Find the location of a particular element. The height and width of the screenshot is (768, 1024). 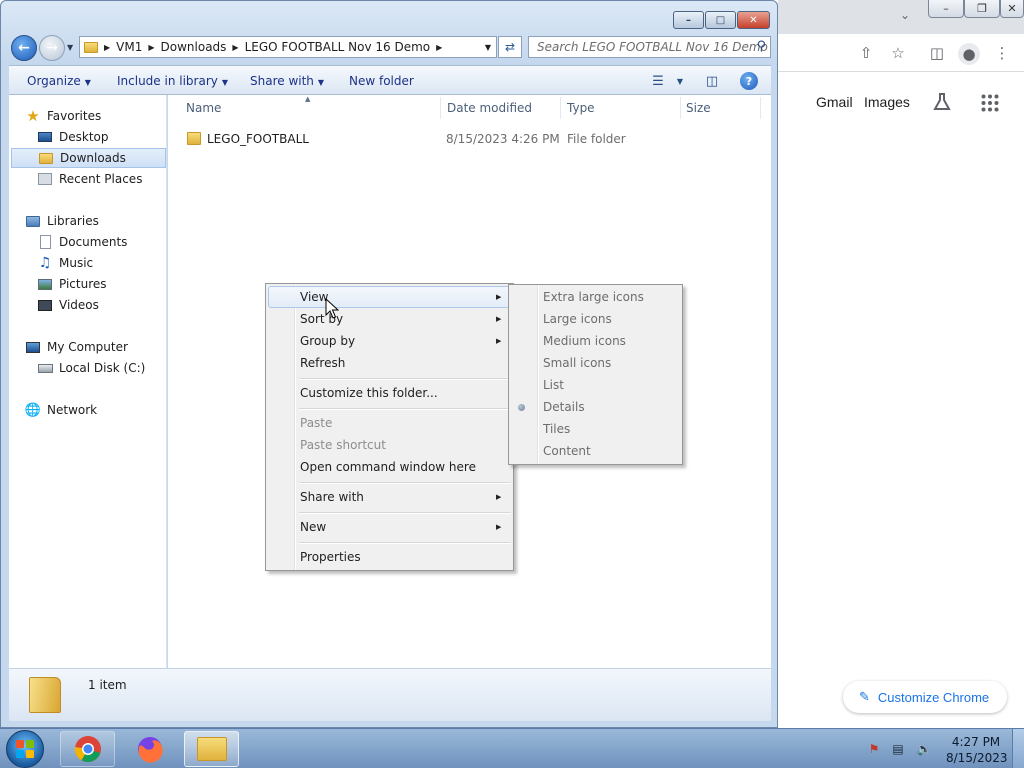

change-view-icon: ☰ is located at coordinates (658, 81).